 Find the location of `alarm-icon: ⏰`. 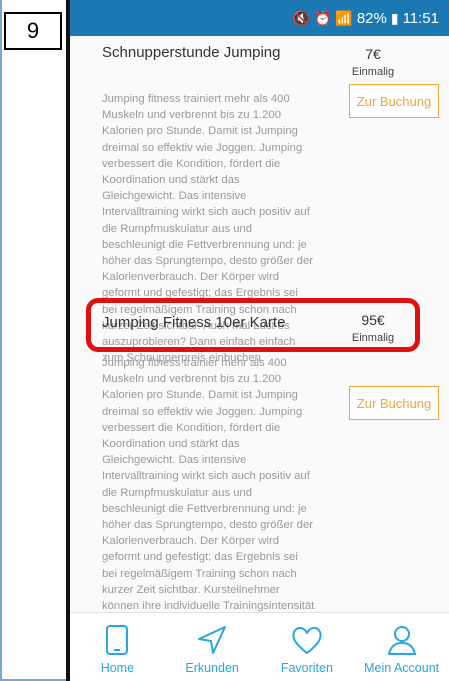

alarm-icon: ⏰ is located at coordinates (322, 17).